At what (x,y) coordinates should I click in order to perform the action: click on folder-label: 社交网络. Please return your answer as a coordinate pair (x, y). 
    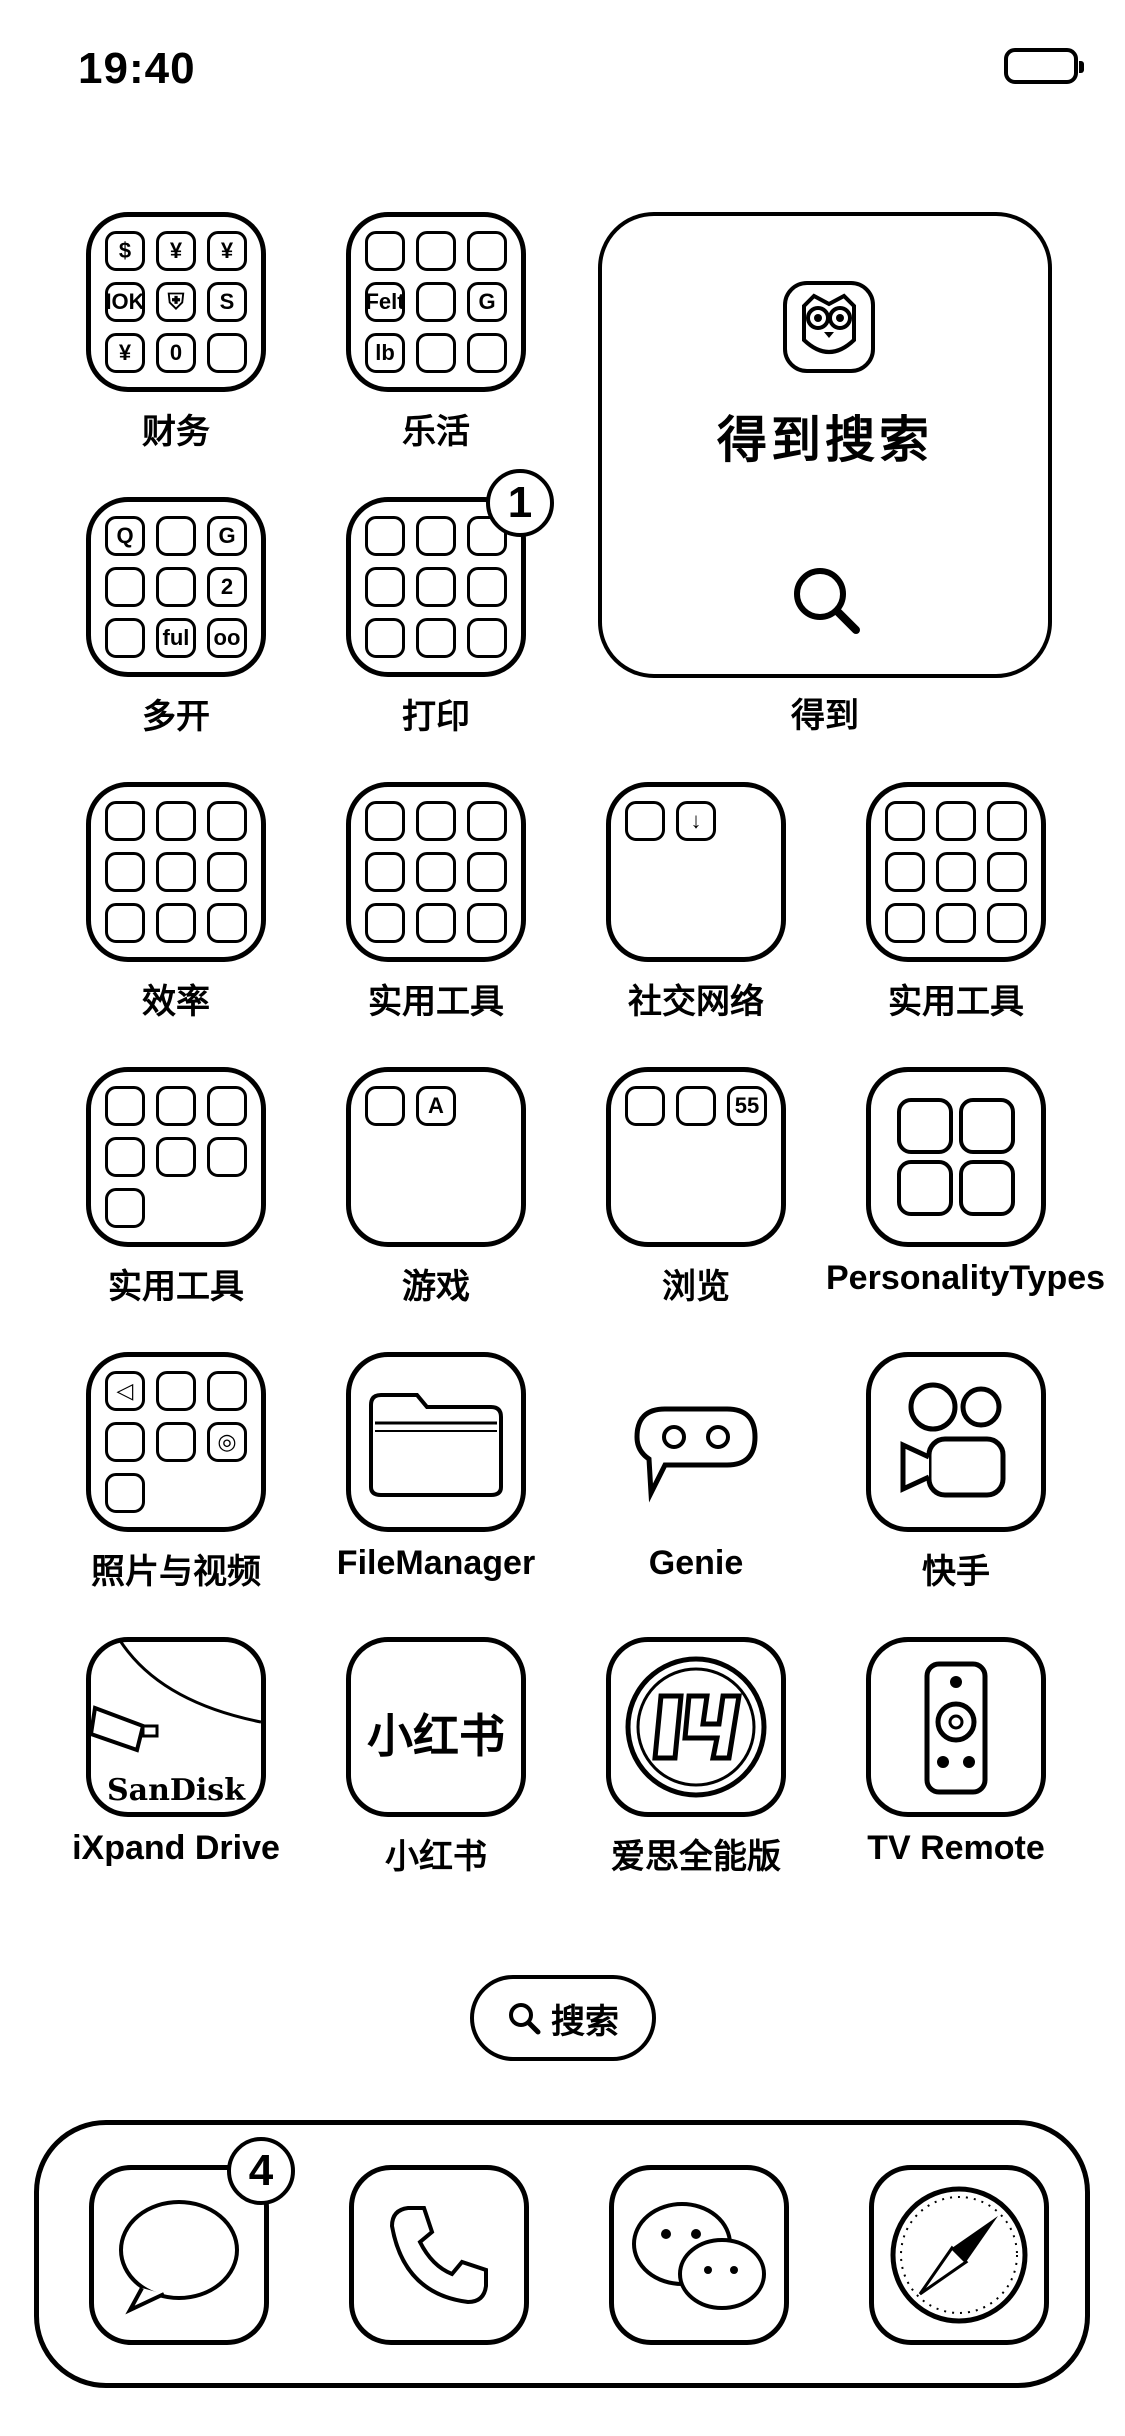
    Looking at the image, I should click on (696, 1002).